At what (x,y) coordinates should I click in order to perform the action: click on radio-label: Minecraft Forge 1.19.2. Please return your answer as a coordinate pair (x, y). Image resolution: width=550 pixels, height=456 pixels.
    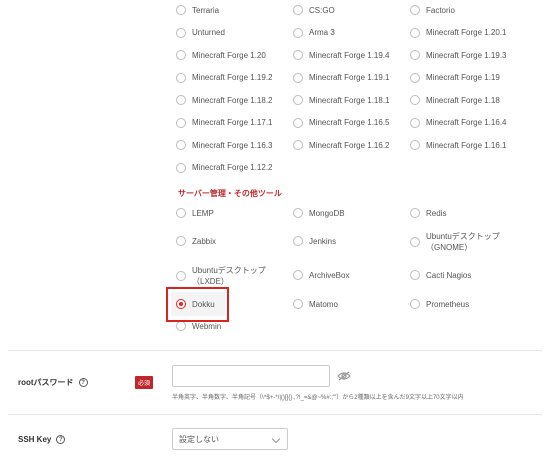
    Looking at the image, I should click on (232, 77).